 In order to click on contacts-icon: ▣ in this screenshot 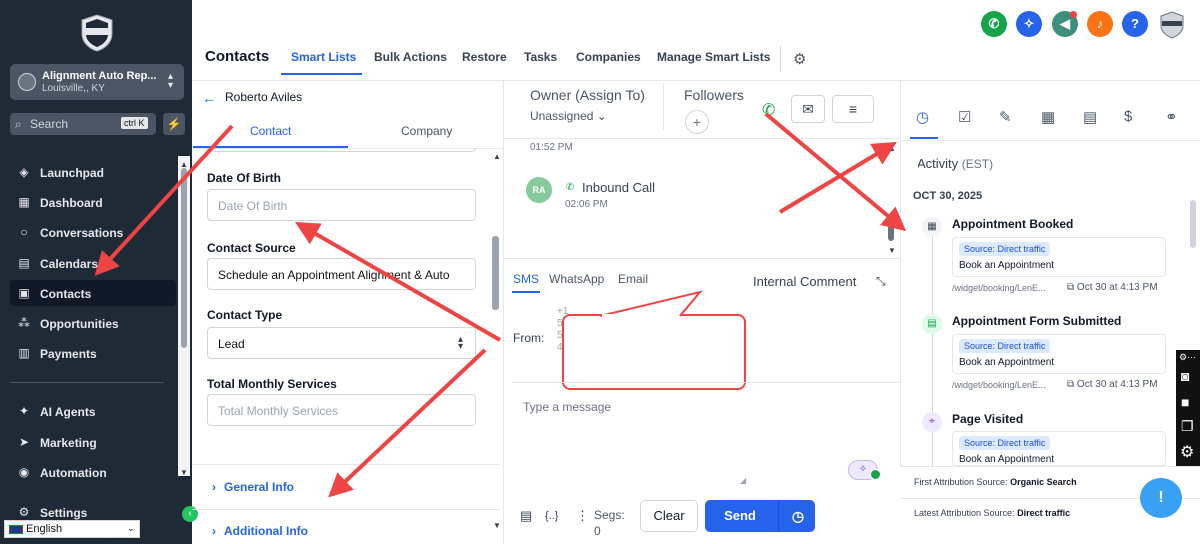, I will do `click(24, 293)`.